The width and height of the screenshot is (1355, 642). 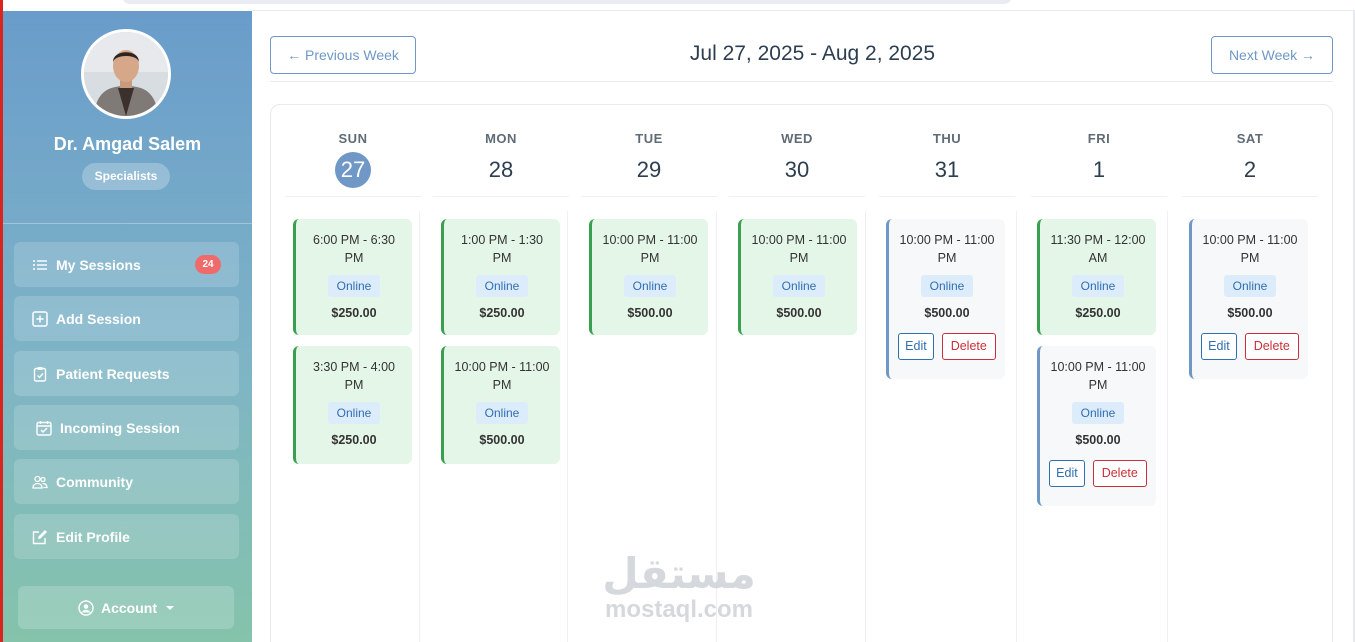 What do you see at coordinates (40, 318) in the screenshot?
I see `plus-square-icon` at bounding box center [40, 318].